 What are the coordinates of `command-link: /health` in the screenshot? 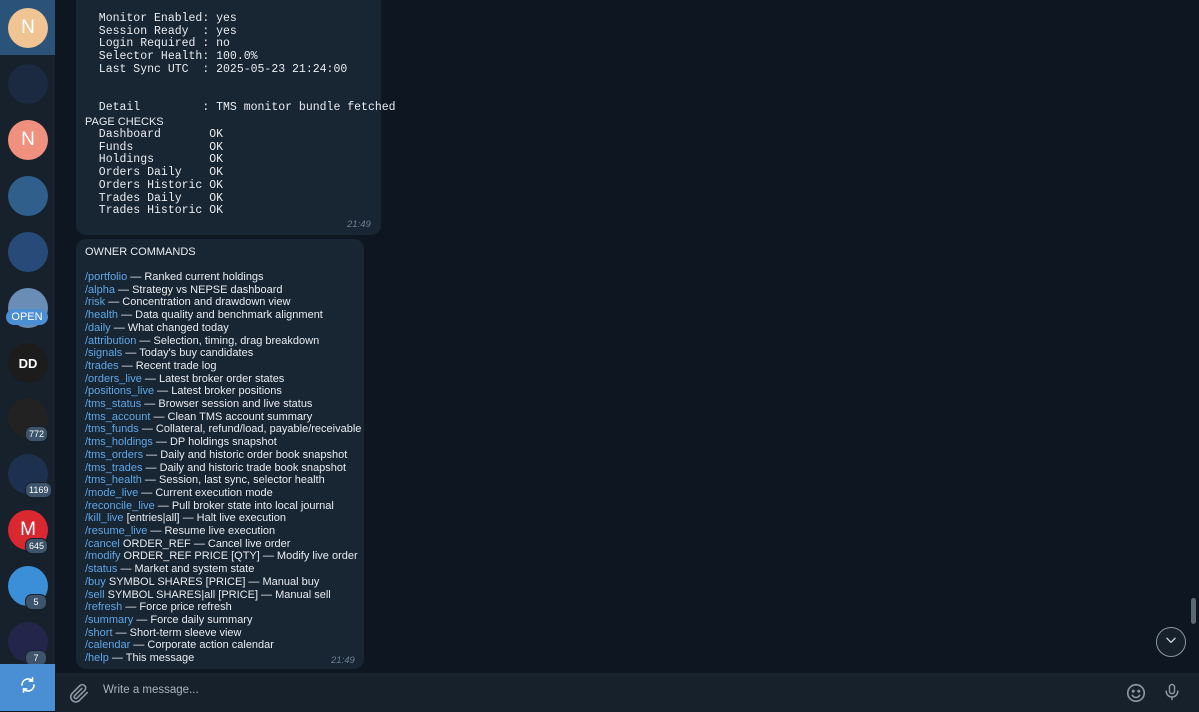 It's located at (101, 315).